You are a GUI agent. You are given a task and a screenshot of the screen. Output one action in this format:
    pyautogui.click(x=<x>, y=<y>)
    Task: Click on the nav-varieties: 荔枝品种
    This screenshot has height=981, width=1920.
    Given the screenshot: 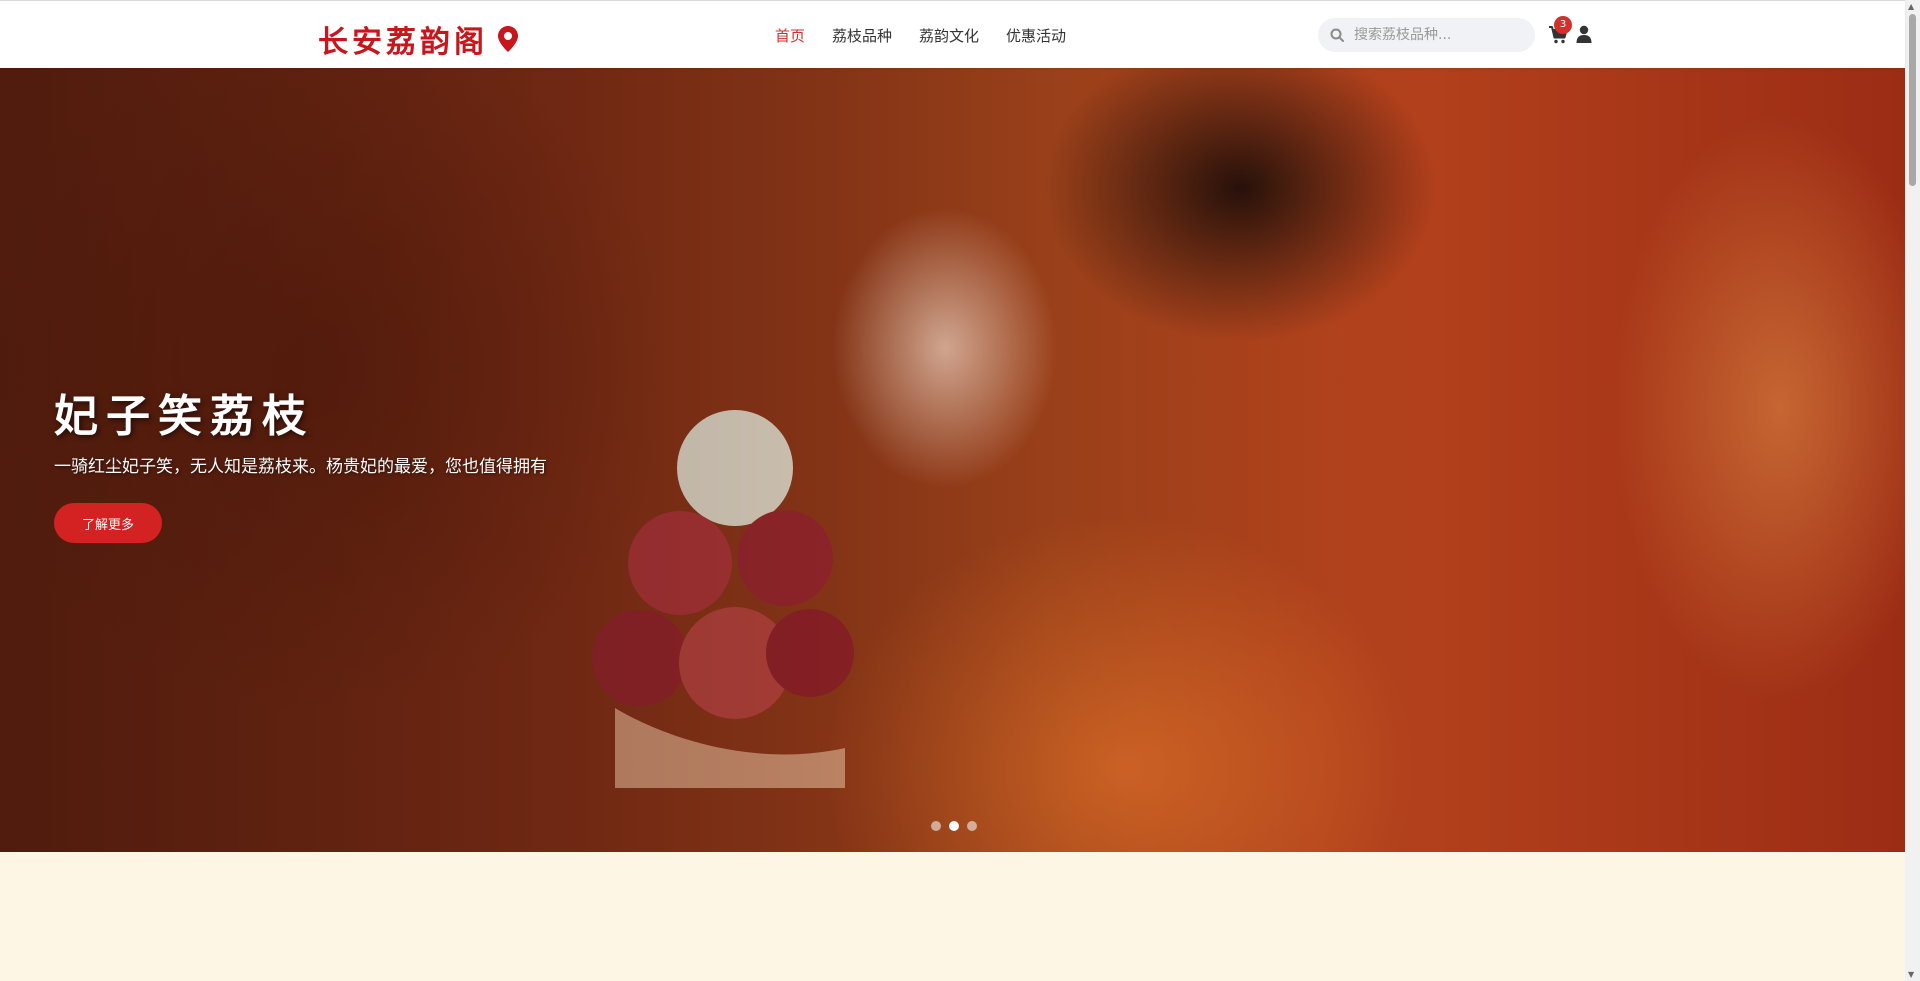 What is the action you would take?
    pyautogui.click(x=862, y=35)
    